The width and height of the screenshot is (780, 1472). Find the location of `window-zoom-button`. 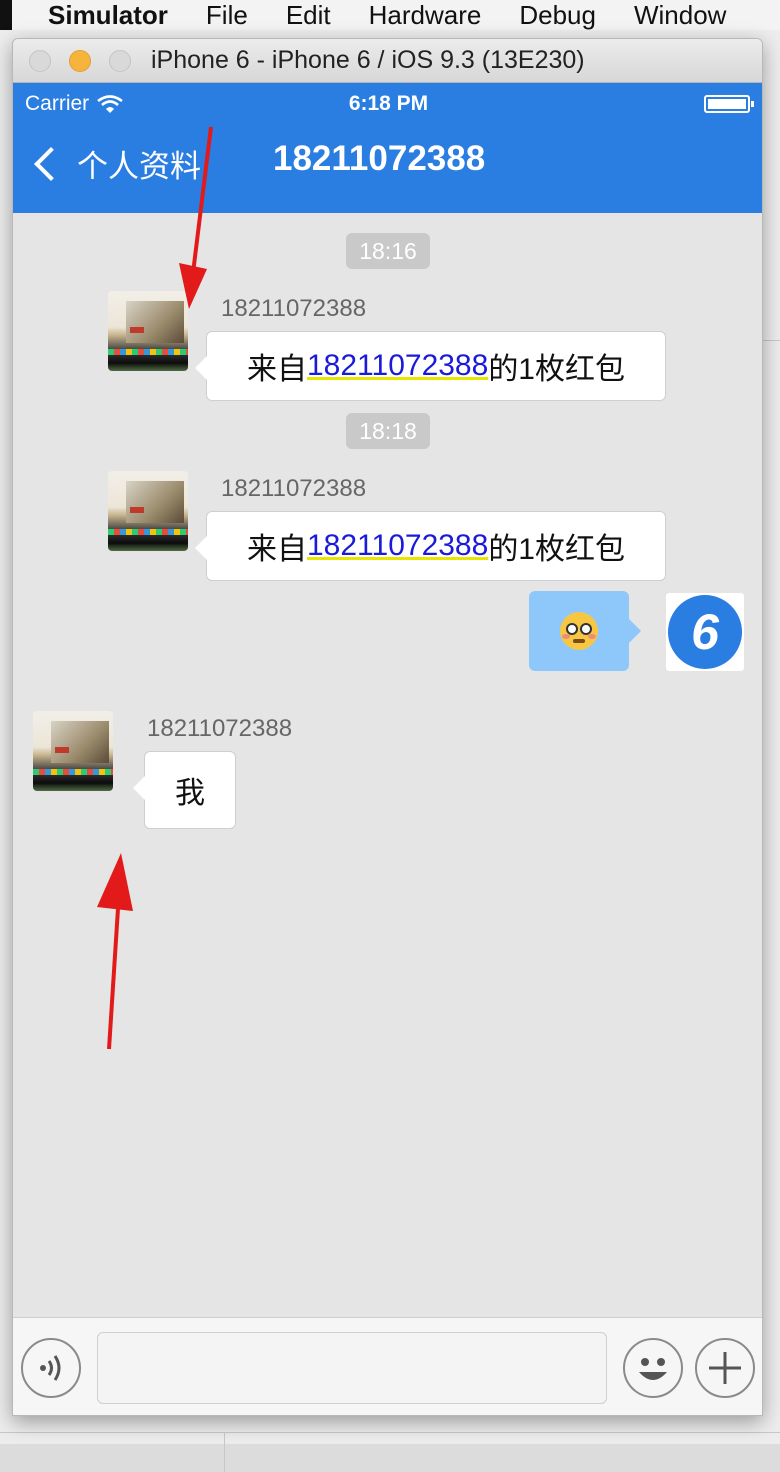

window-zoom-button is located at coordinates (120, 61).